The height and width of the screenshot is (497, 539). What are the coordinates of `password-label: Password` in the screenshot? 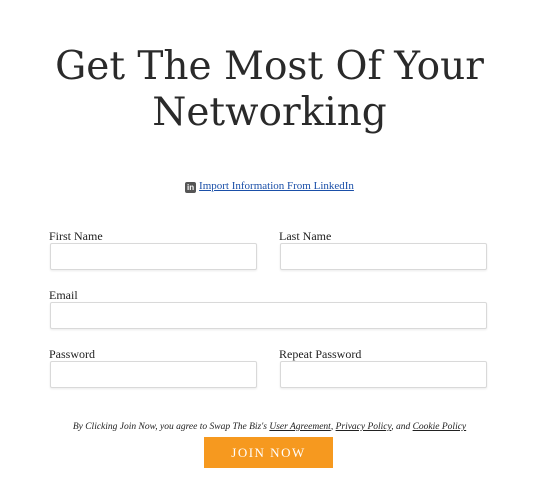 It's located at (72, 354).